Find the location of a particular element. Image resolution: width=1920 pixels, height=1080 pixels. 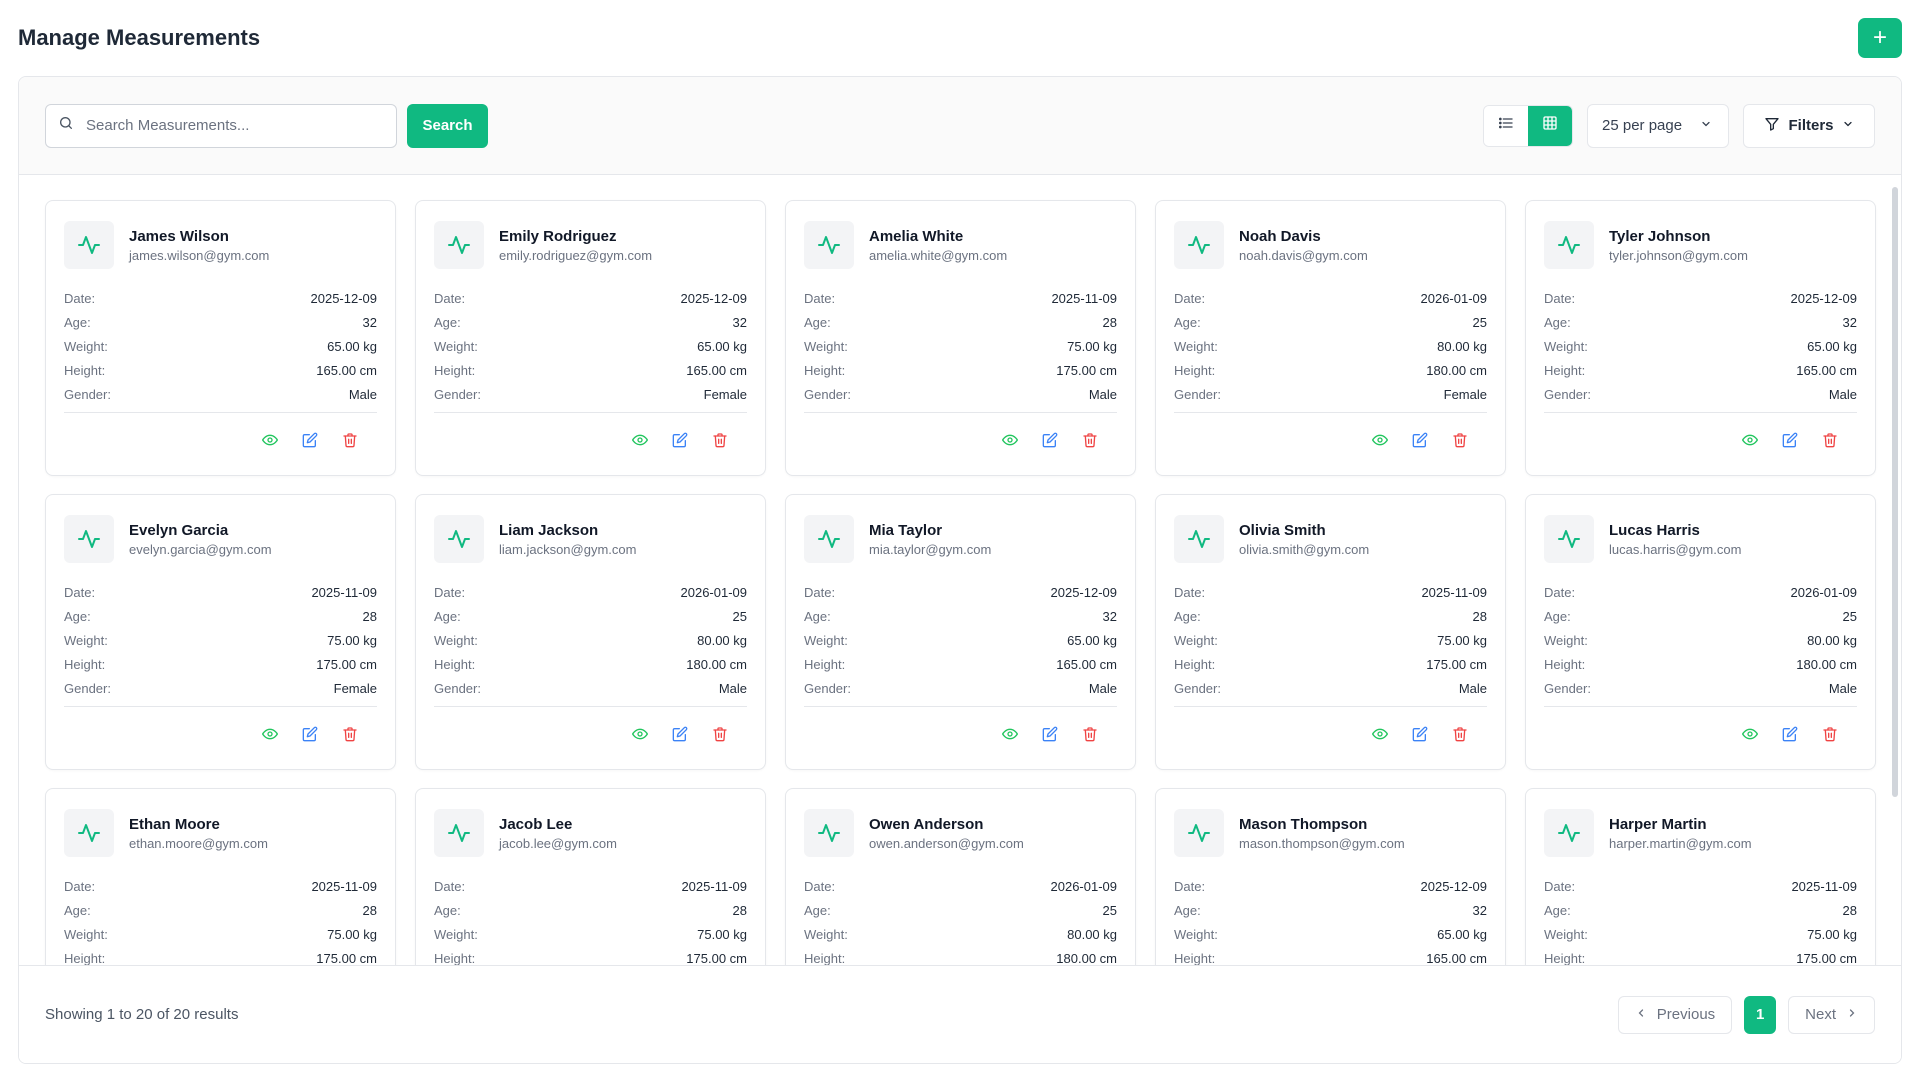

filters-button: Filters is located at coordinates (1809, 125).